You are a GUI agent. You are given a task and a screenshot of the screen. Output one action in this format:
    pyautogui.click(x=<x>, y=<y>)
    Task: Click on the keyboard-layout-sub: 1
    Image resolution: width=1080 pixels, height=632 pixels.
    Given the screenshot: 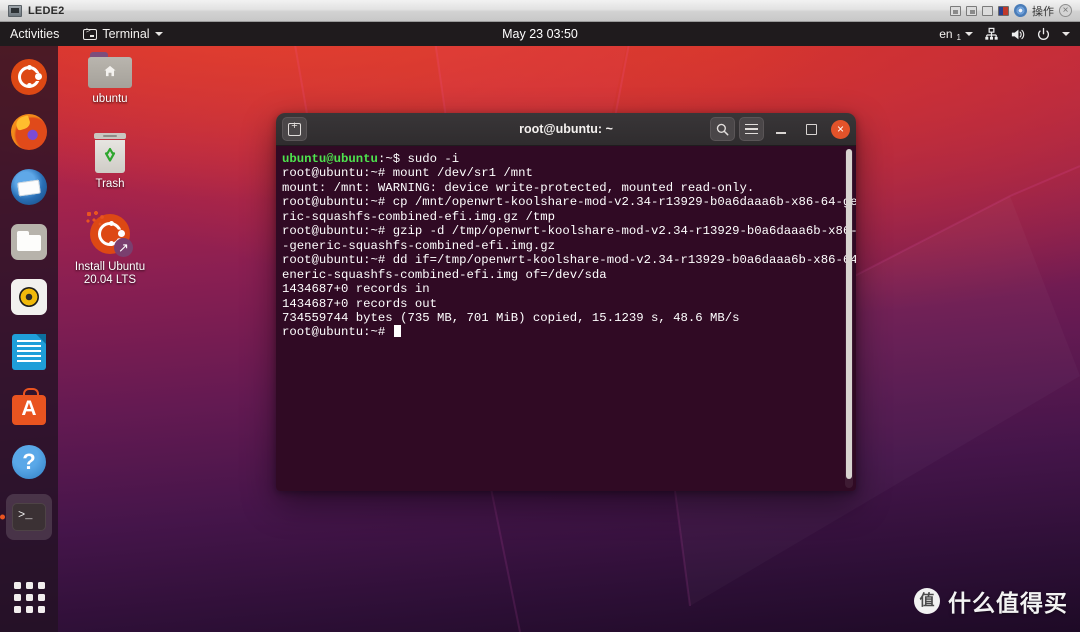 What is the action you would take?
    pyautogui.click(x=958, y=37)
    